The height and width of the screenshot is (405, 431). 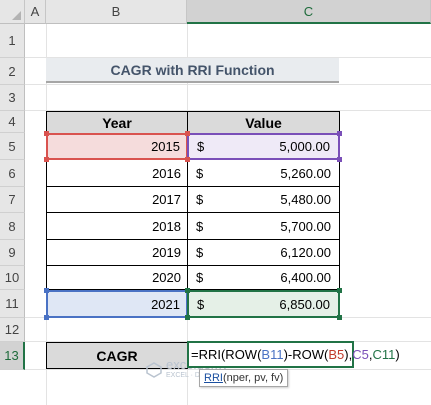 I want to click on value-amount: 5,480.00, so click(x=305, y=199).